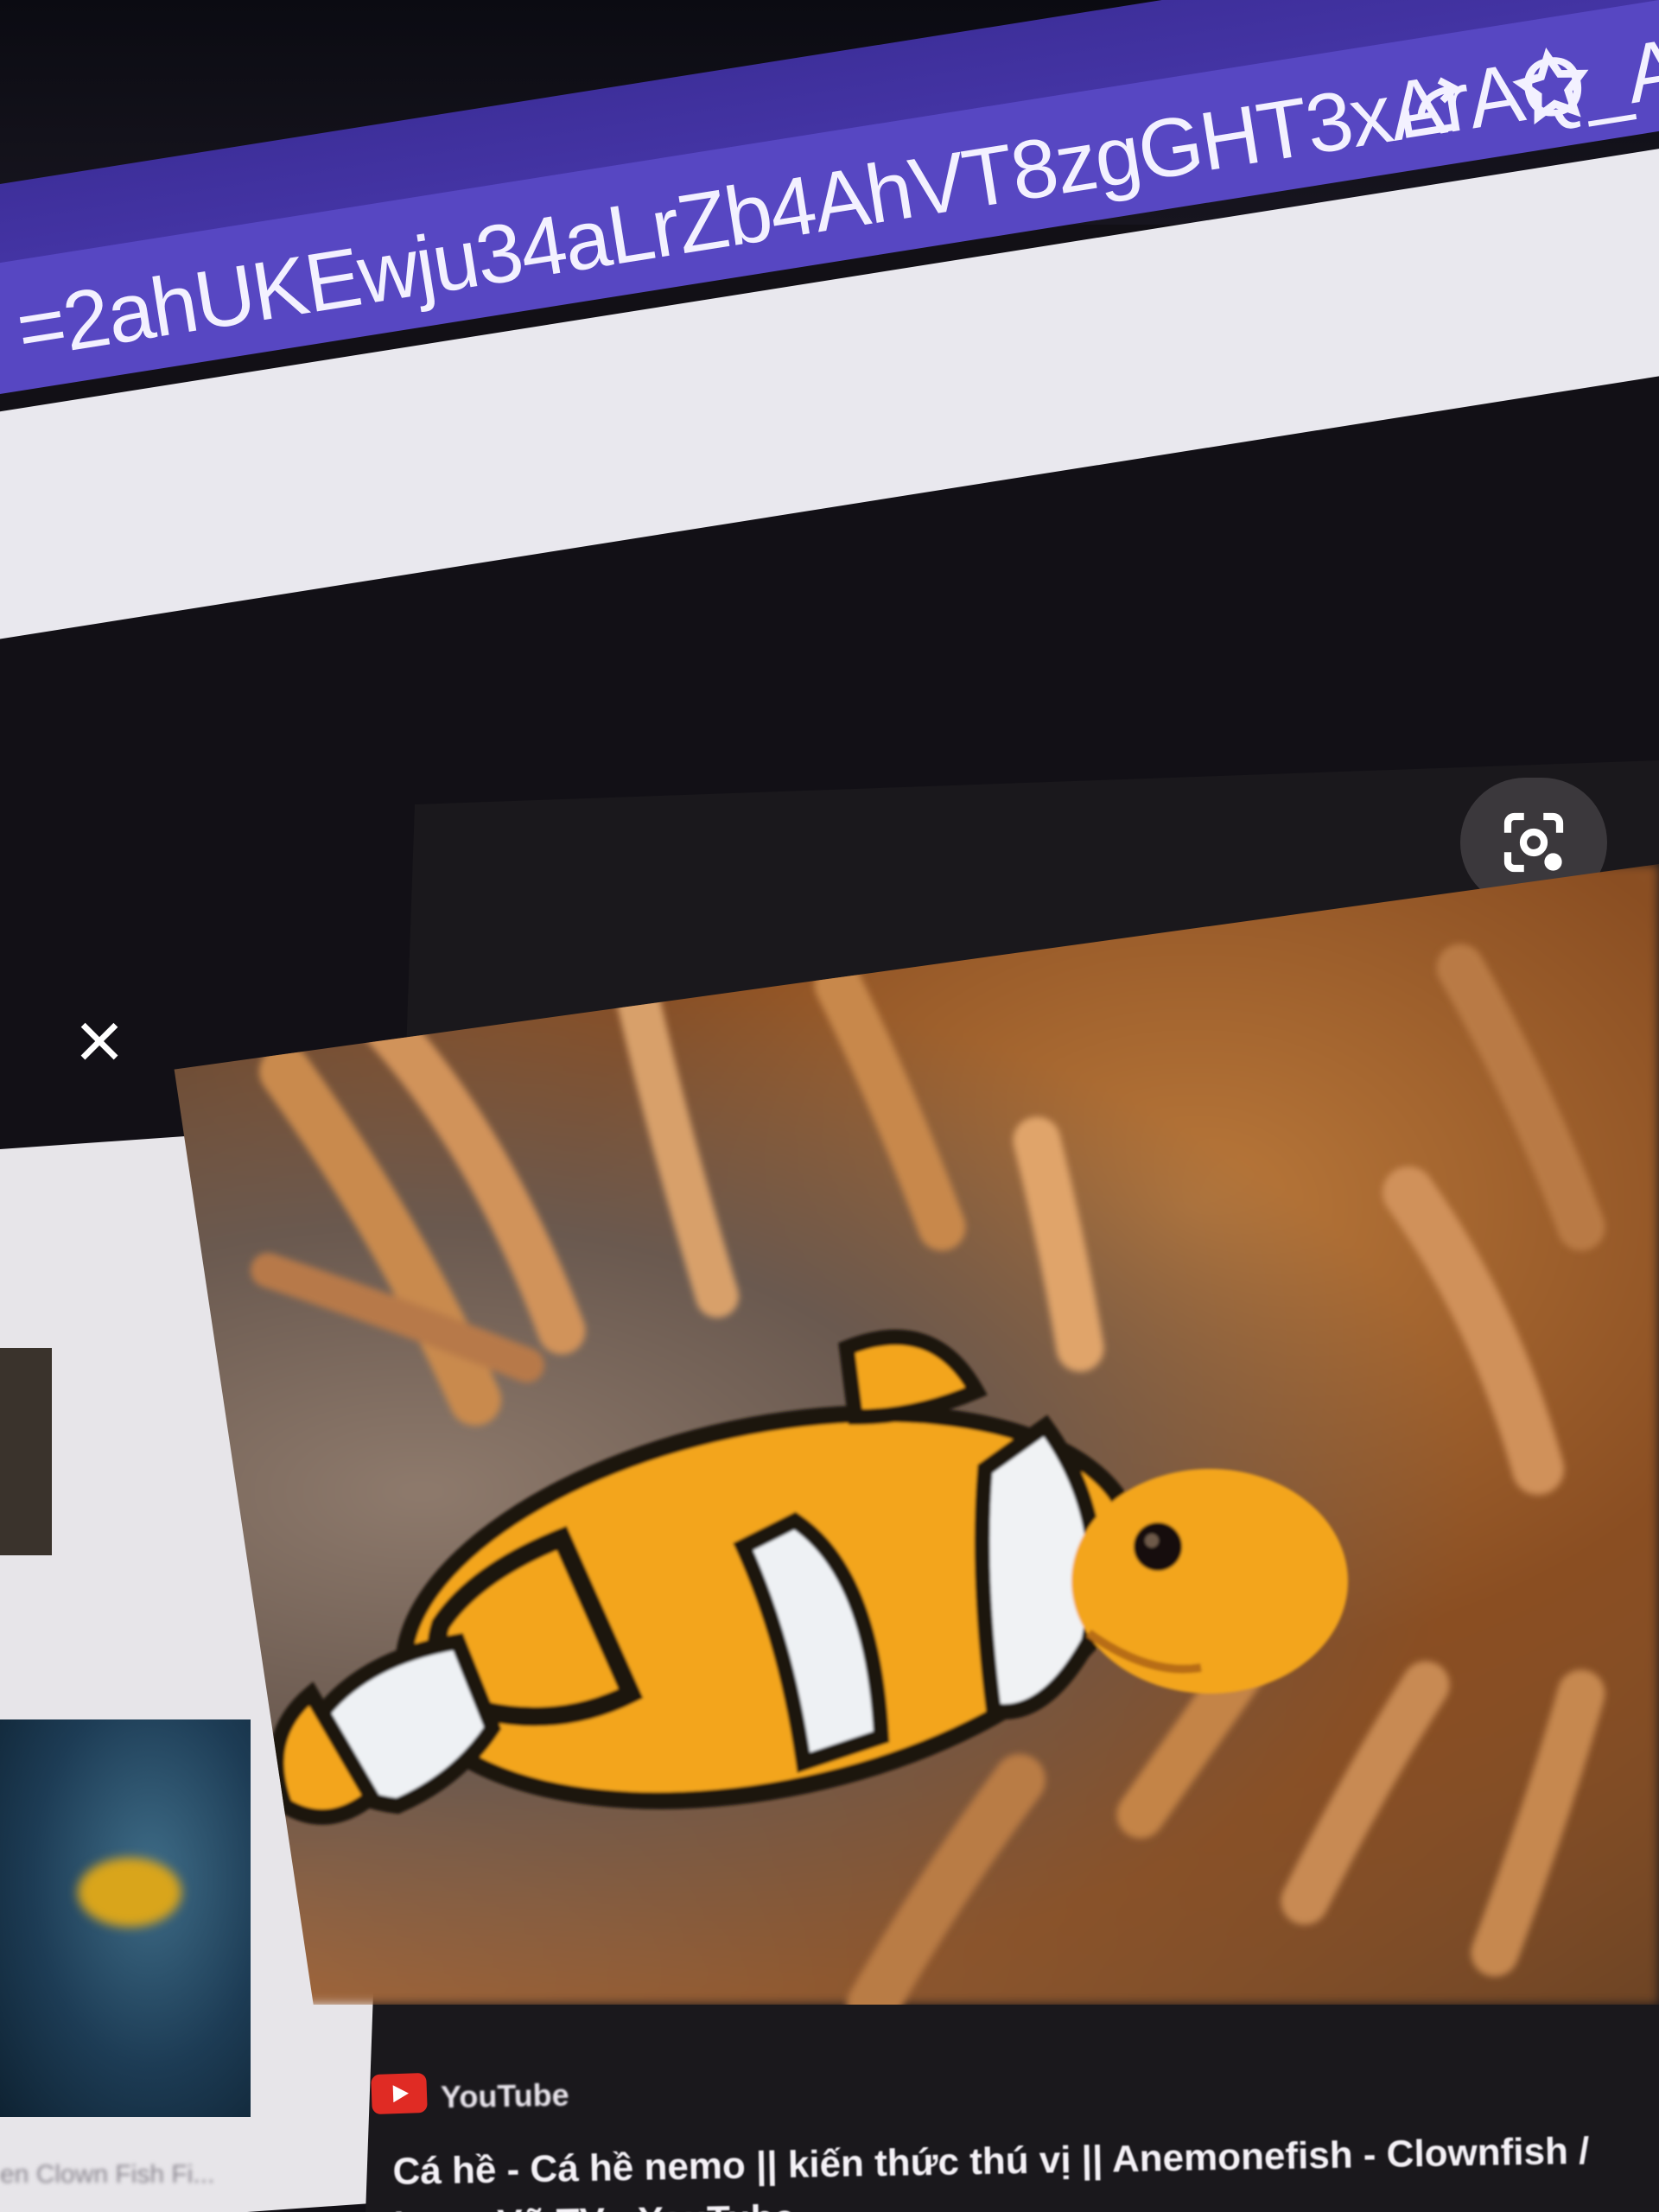  What do you see at coordinates (1551, 87) in the screenshot?
I see `star-icon` at bounding box center [1551, 87].